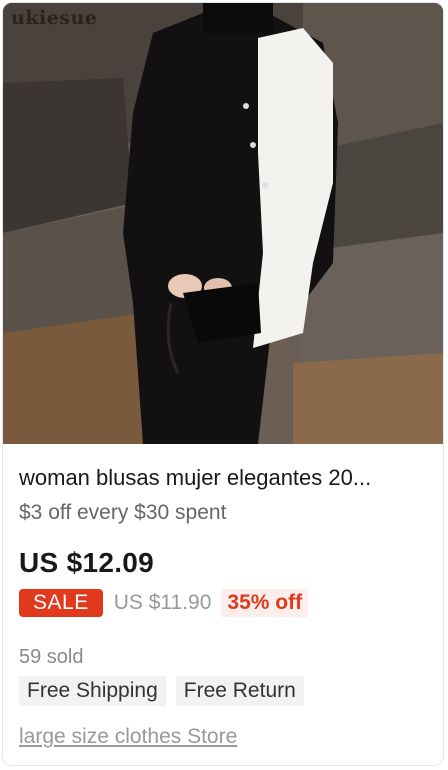  What do you see at coordinates (123, 512) in the screenshot?
I see `promo-text: $3 off every $30 spent` at bounding box center [123, 512].